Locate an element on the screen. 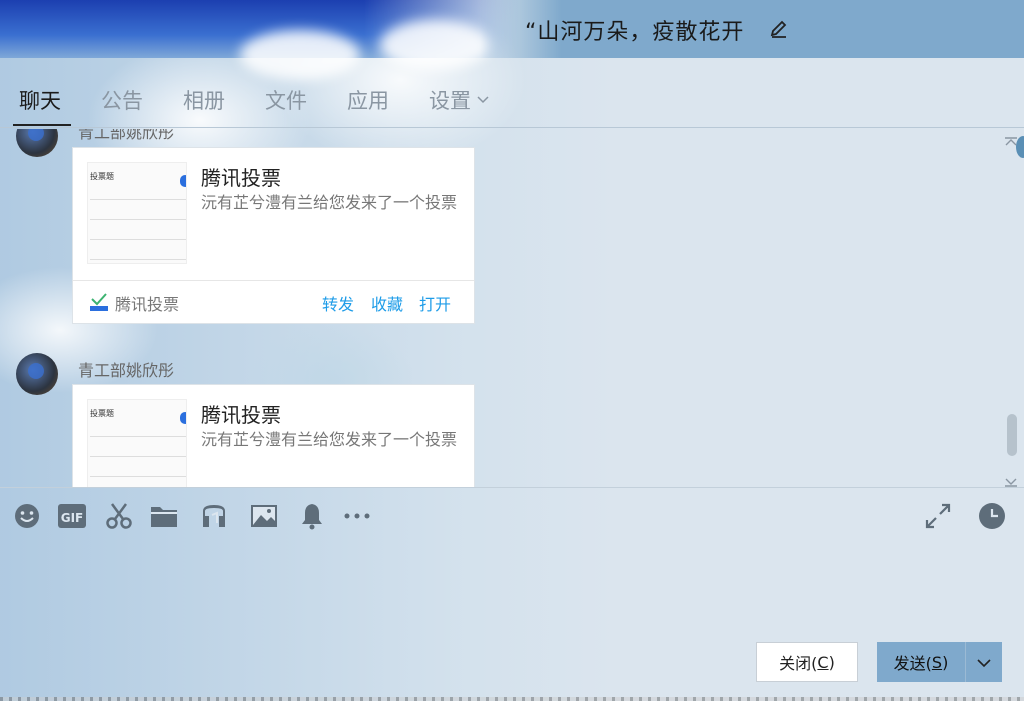 The width and height of the screenshot is (1024, 701). music-icon is located at coordinates (214, 516).